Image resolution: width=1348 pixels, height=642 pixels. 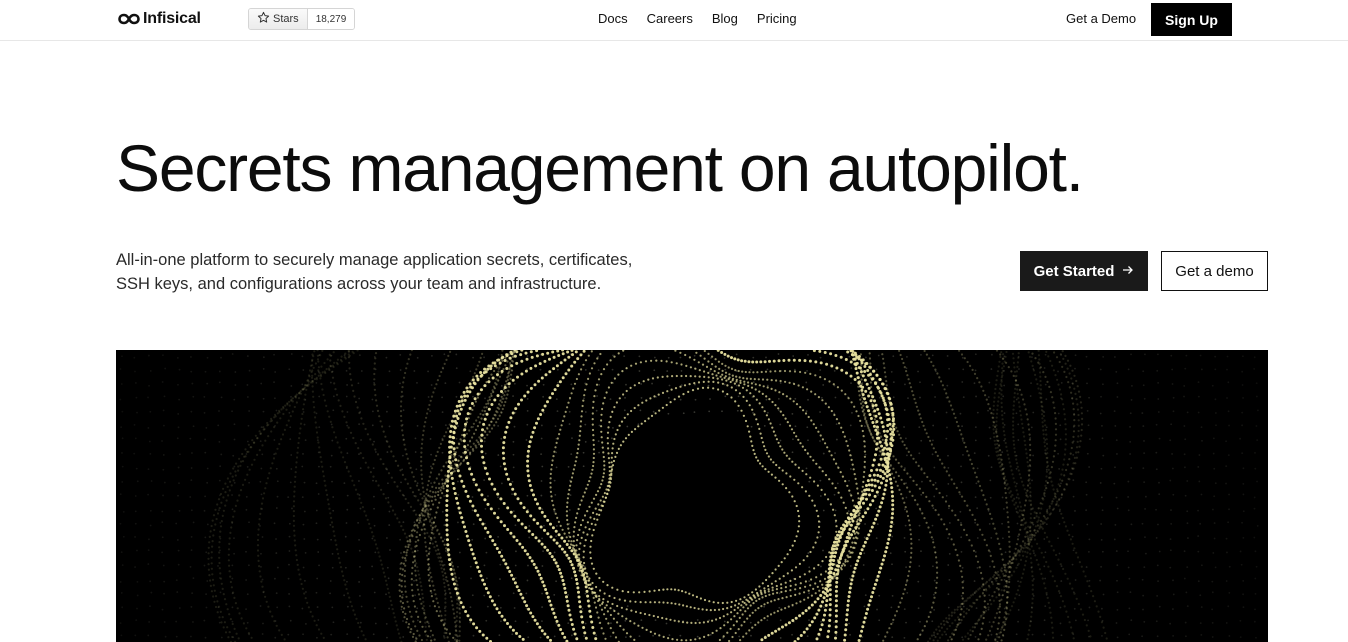 I want to click on nav-link-pricing: Pricing, so click(x=777, y=18).